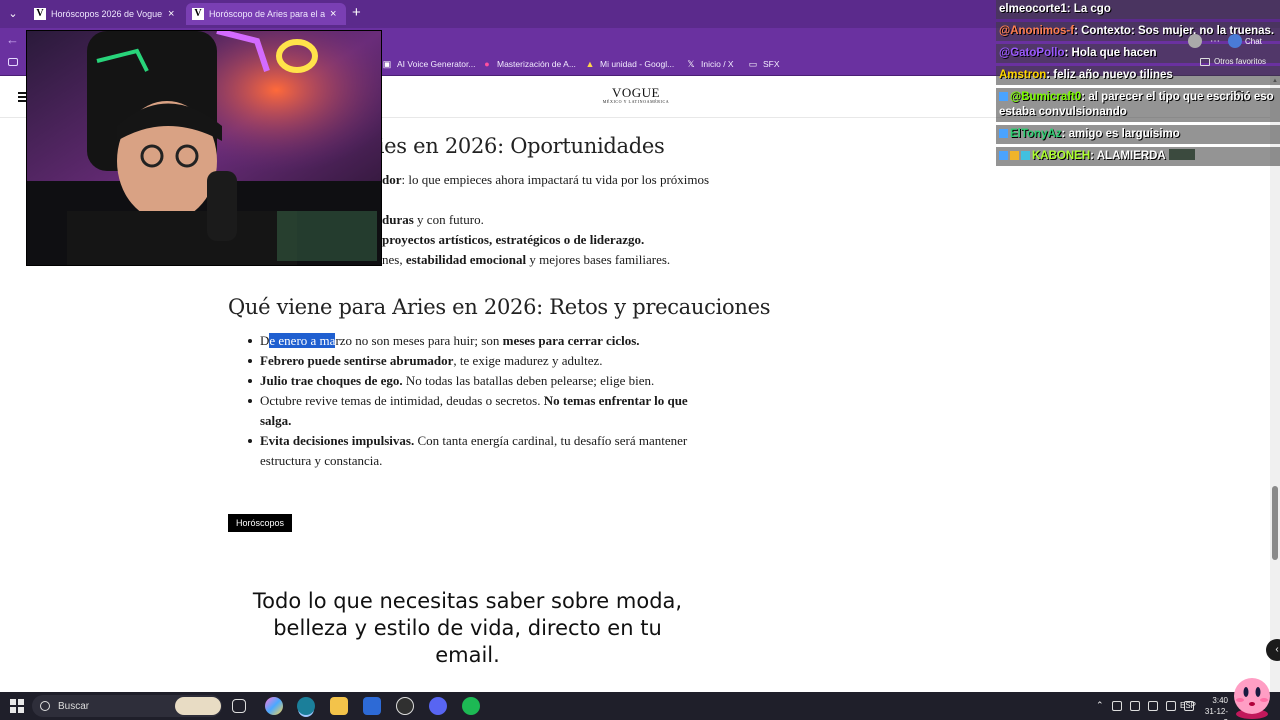 The width and height of the screenshot is (1280, 720). Describe the element at coordinates (487, 64) in the screenshot. I see `bookmark-icon: ●` at that location.